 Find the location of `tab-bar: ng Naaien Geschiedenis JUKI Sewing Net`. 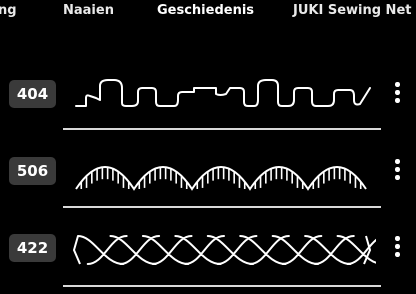

tab-bar: ng Naaien Geschiedenis JUKI Sewing Net is located at coordinates (208, 14).